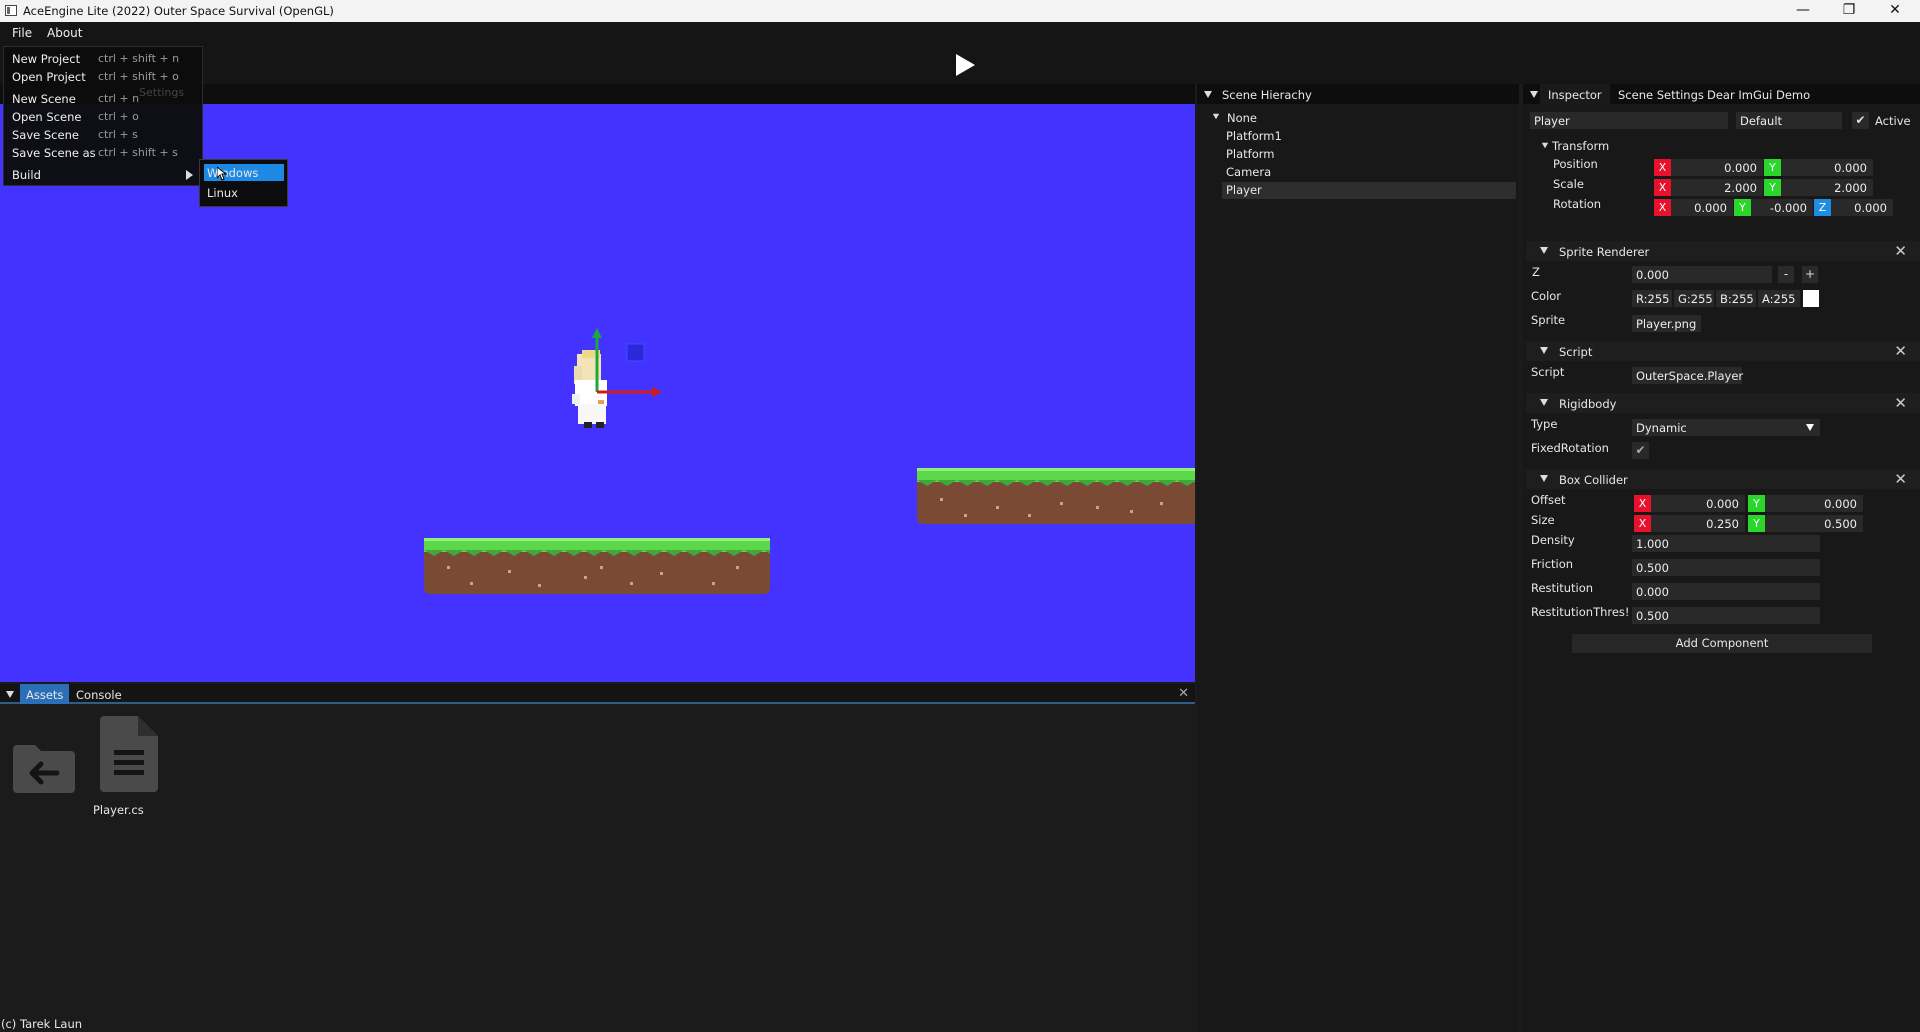 This screenshot has height=1032, width=1920. I want to click on sprite-renderer-collapse-icon, so click(1544, 250).